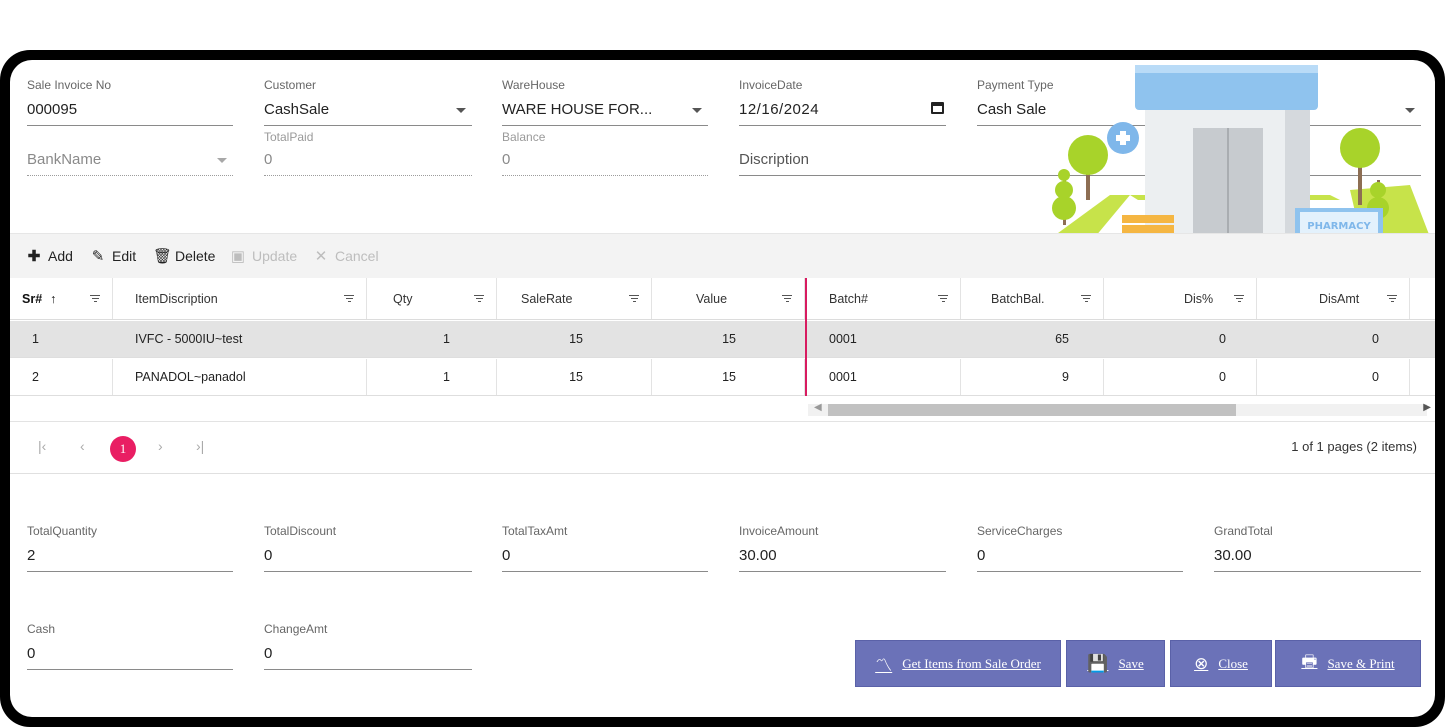  Describe the element at coordinates (722, 448) in the screenshot. I see `grid-pager: |‹ ‹ 1 › ›| 1 of 1 pages (2 items)` at that location.